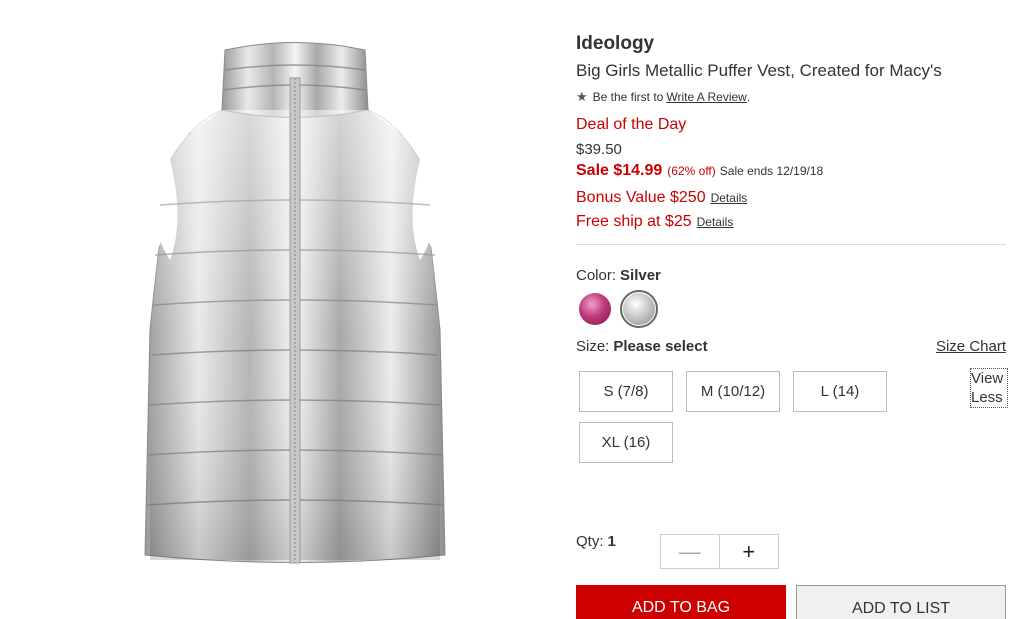 The width and height of the screenshot is (1014, 619). Describe the element at coordinates (901, 602) in the screenshot. I see `add-to-list-button: ADD TO LIST` at that location.